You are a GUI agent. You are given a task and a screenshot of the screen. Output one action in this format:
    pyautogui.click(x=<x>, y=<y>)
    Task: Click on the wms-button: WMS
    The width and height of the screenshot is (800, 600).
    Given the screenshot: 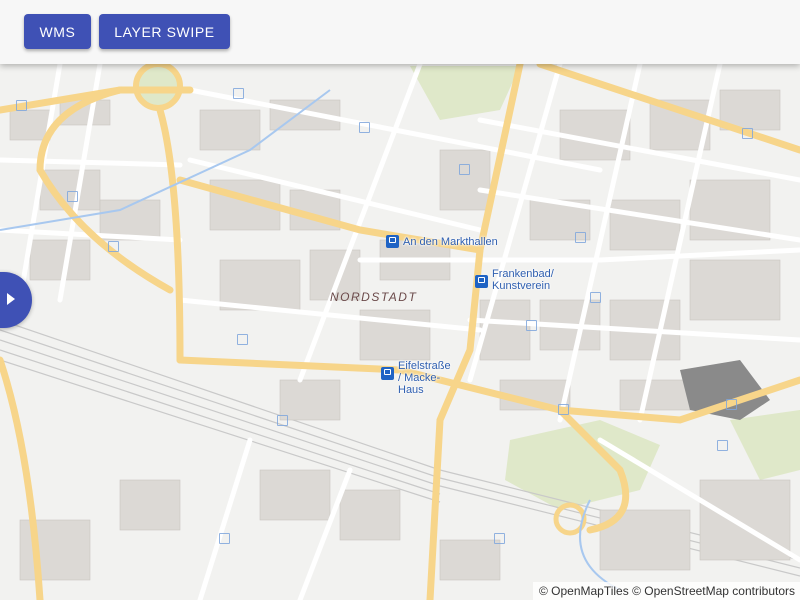 What is the action you would take?
    pyautogui.click(x=57, y=31)
    